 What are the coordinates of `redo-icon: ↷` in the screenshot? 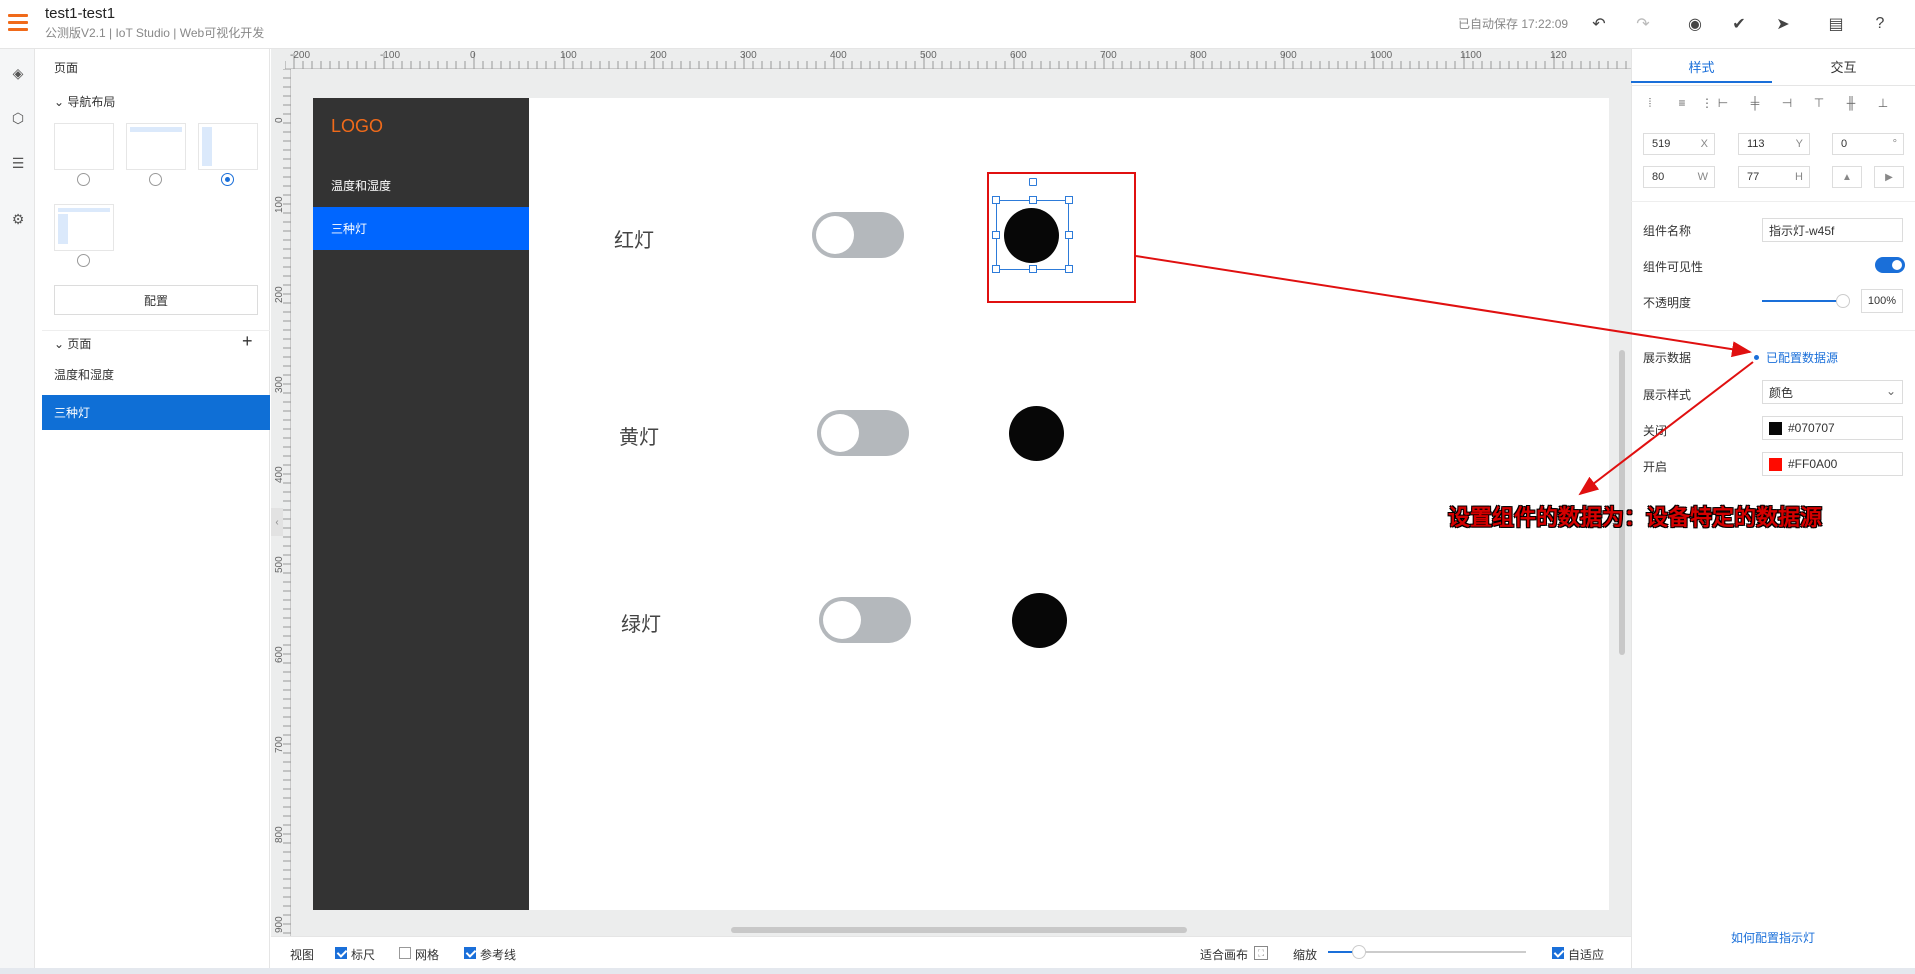 It's located at (1643, 24).